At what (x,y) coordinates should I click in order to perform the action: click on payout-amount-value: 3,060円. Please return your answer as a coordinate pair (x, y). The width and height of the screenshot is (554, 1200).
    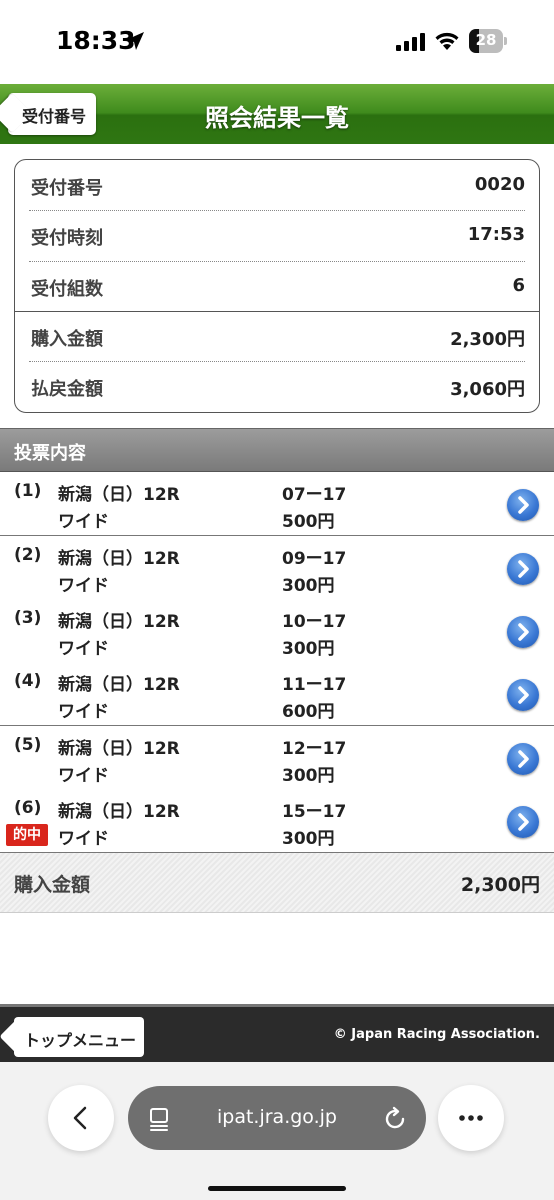
    Looking at the image, I should click on (487, 389).